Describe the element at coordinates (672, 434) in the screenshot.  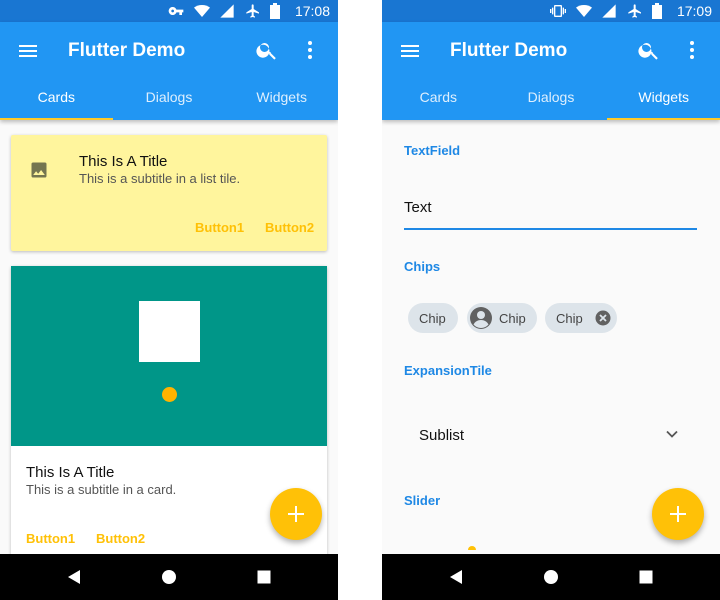
I see `expand-more-icon` at that location.